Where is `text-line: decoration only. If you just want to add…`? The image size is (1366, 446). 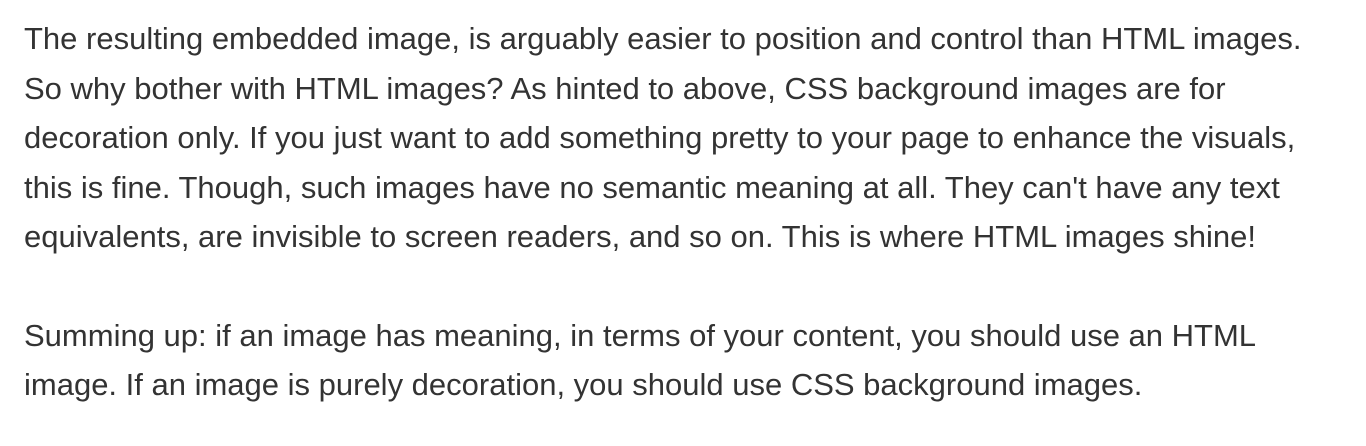
text-line: decoration only. If you just want to add… is located at coordinates (660, 137).